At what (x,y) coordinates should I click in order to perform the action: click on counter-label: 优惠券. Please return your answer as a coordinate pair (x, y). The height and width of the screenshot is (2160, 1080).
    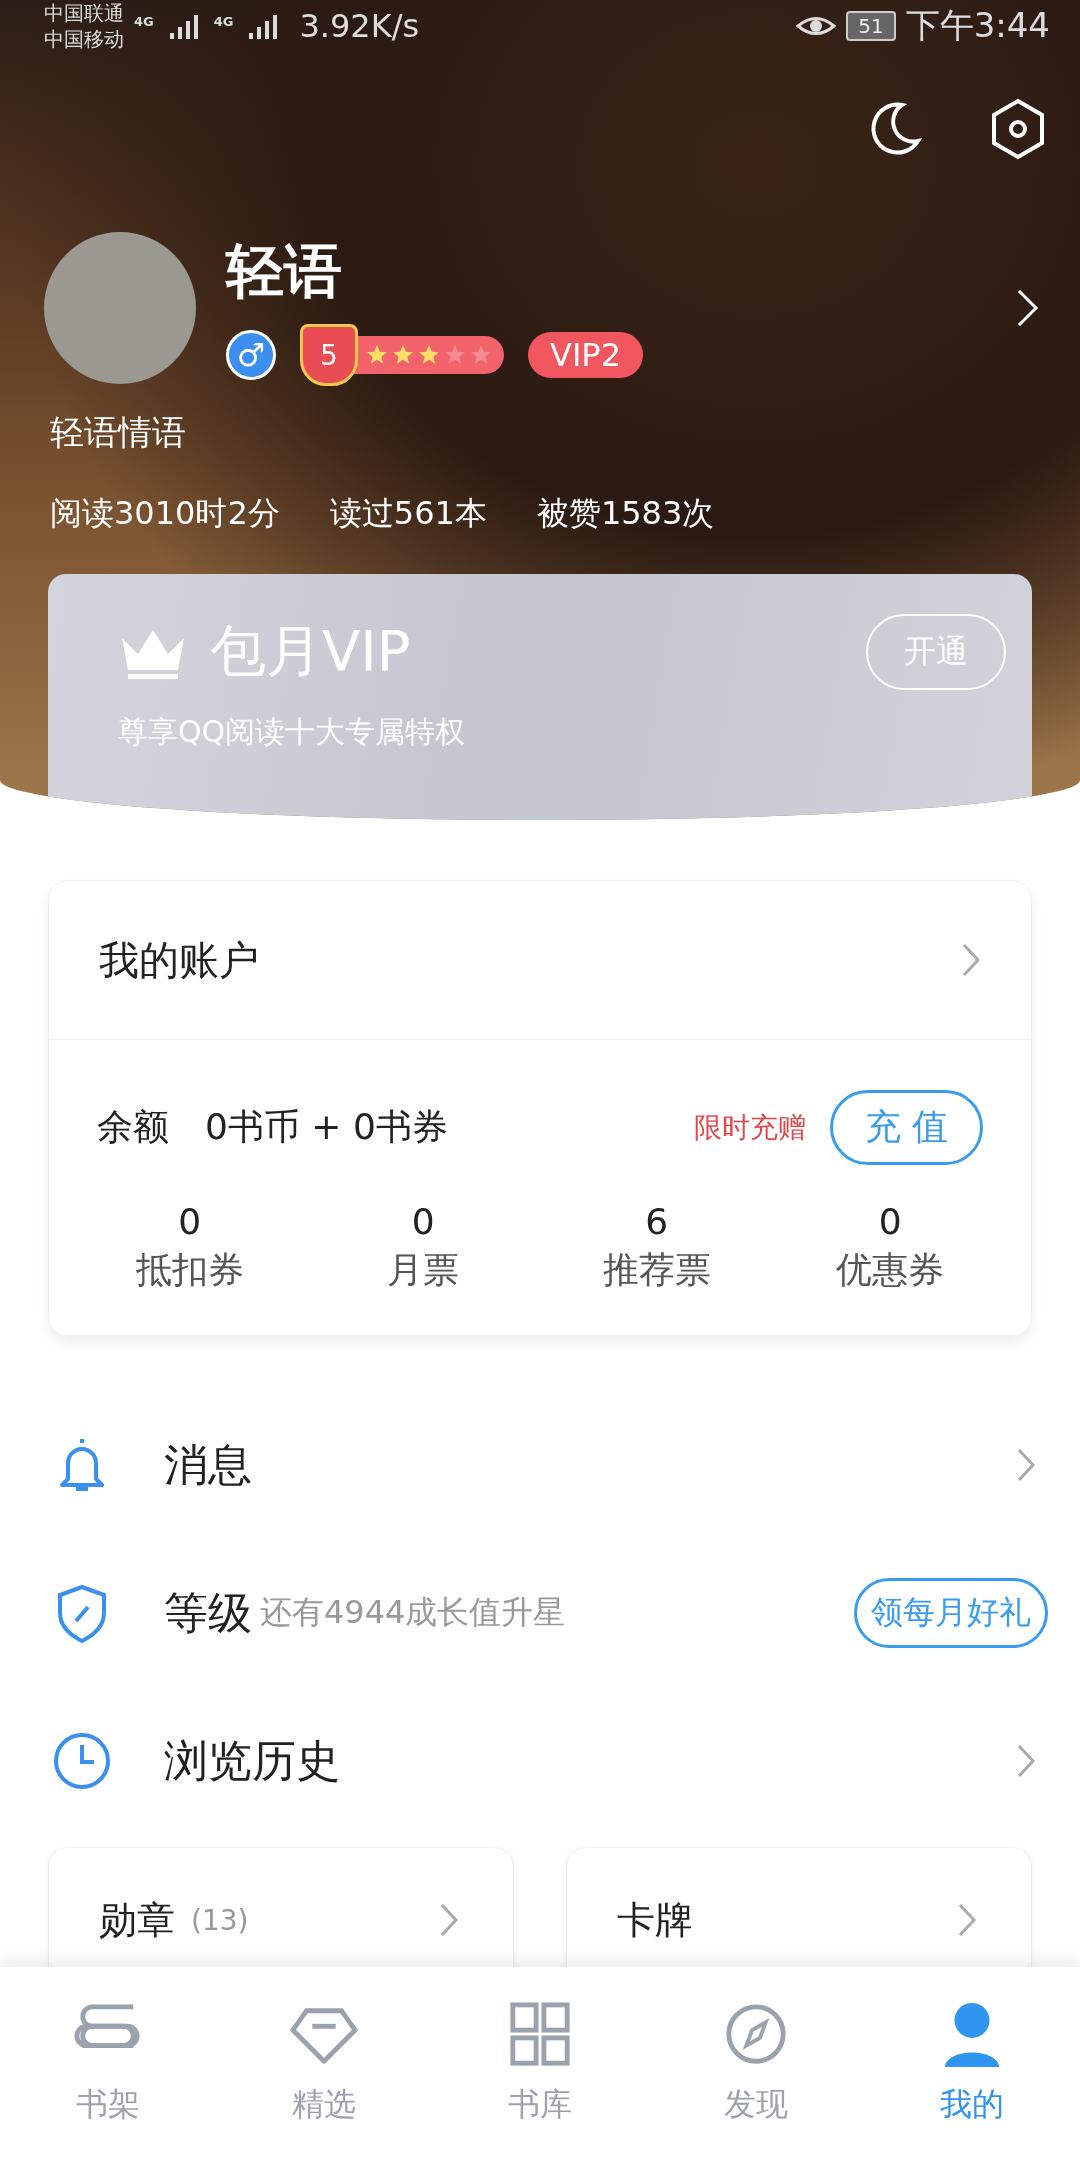
    Looking at the image, I should click on (890, 1270).